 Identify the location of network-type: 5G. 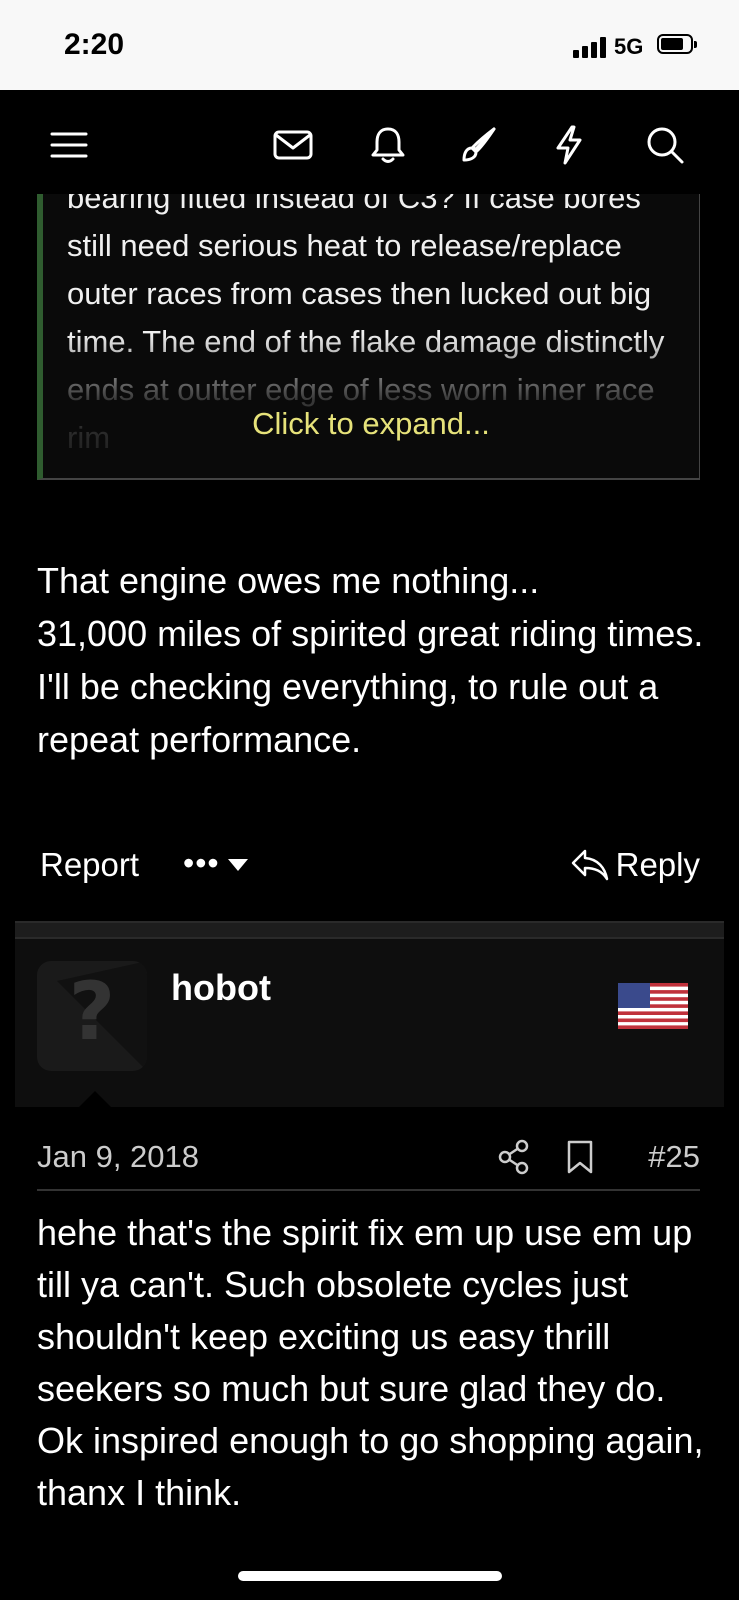
(629, 46).